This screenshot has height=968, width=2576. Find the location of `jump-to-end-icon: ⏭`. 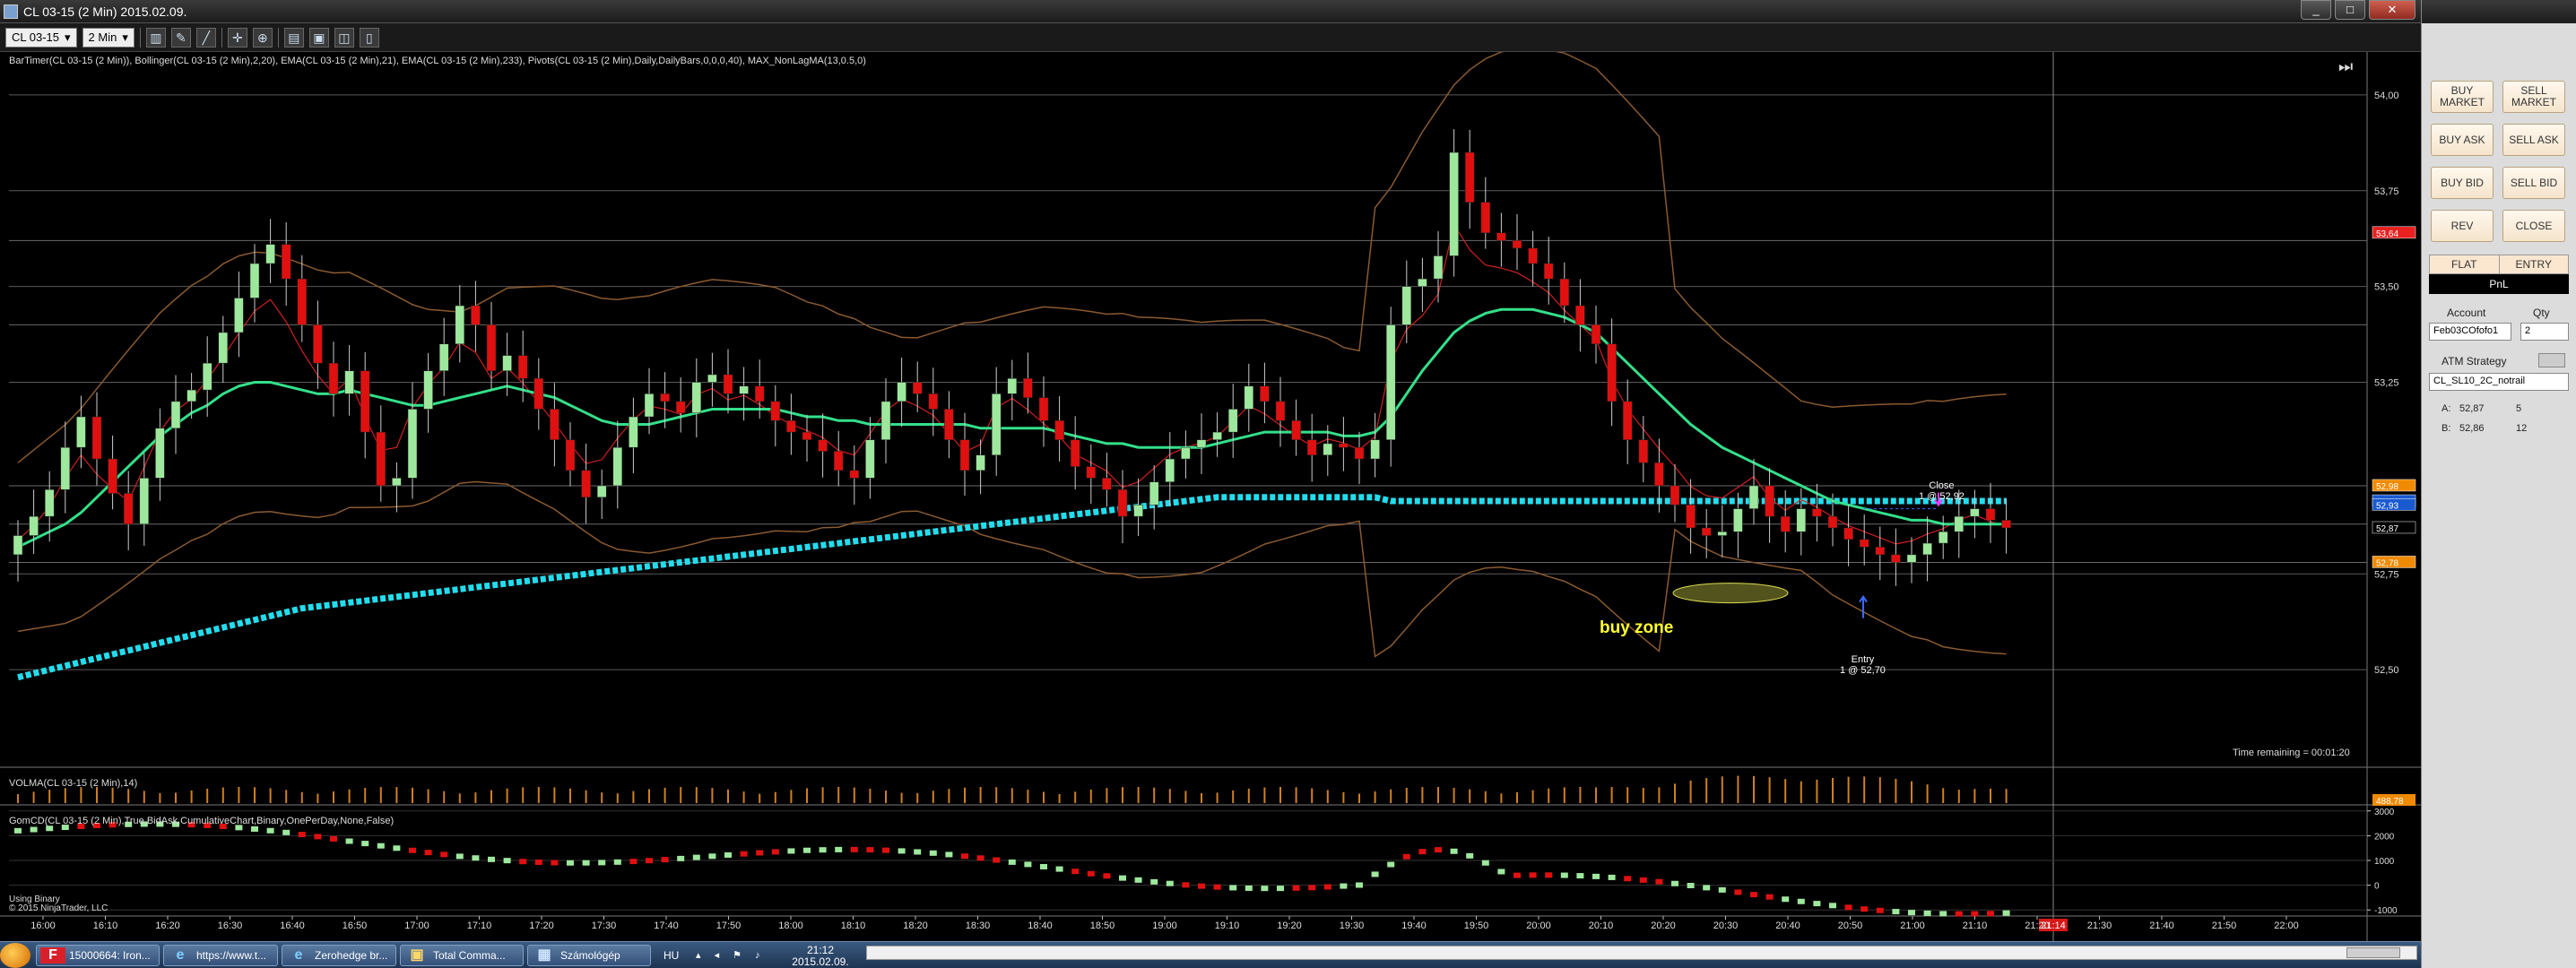

jump-to-end-icon: ⏭ is located at coordinates (2349, 67).